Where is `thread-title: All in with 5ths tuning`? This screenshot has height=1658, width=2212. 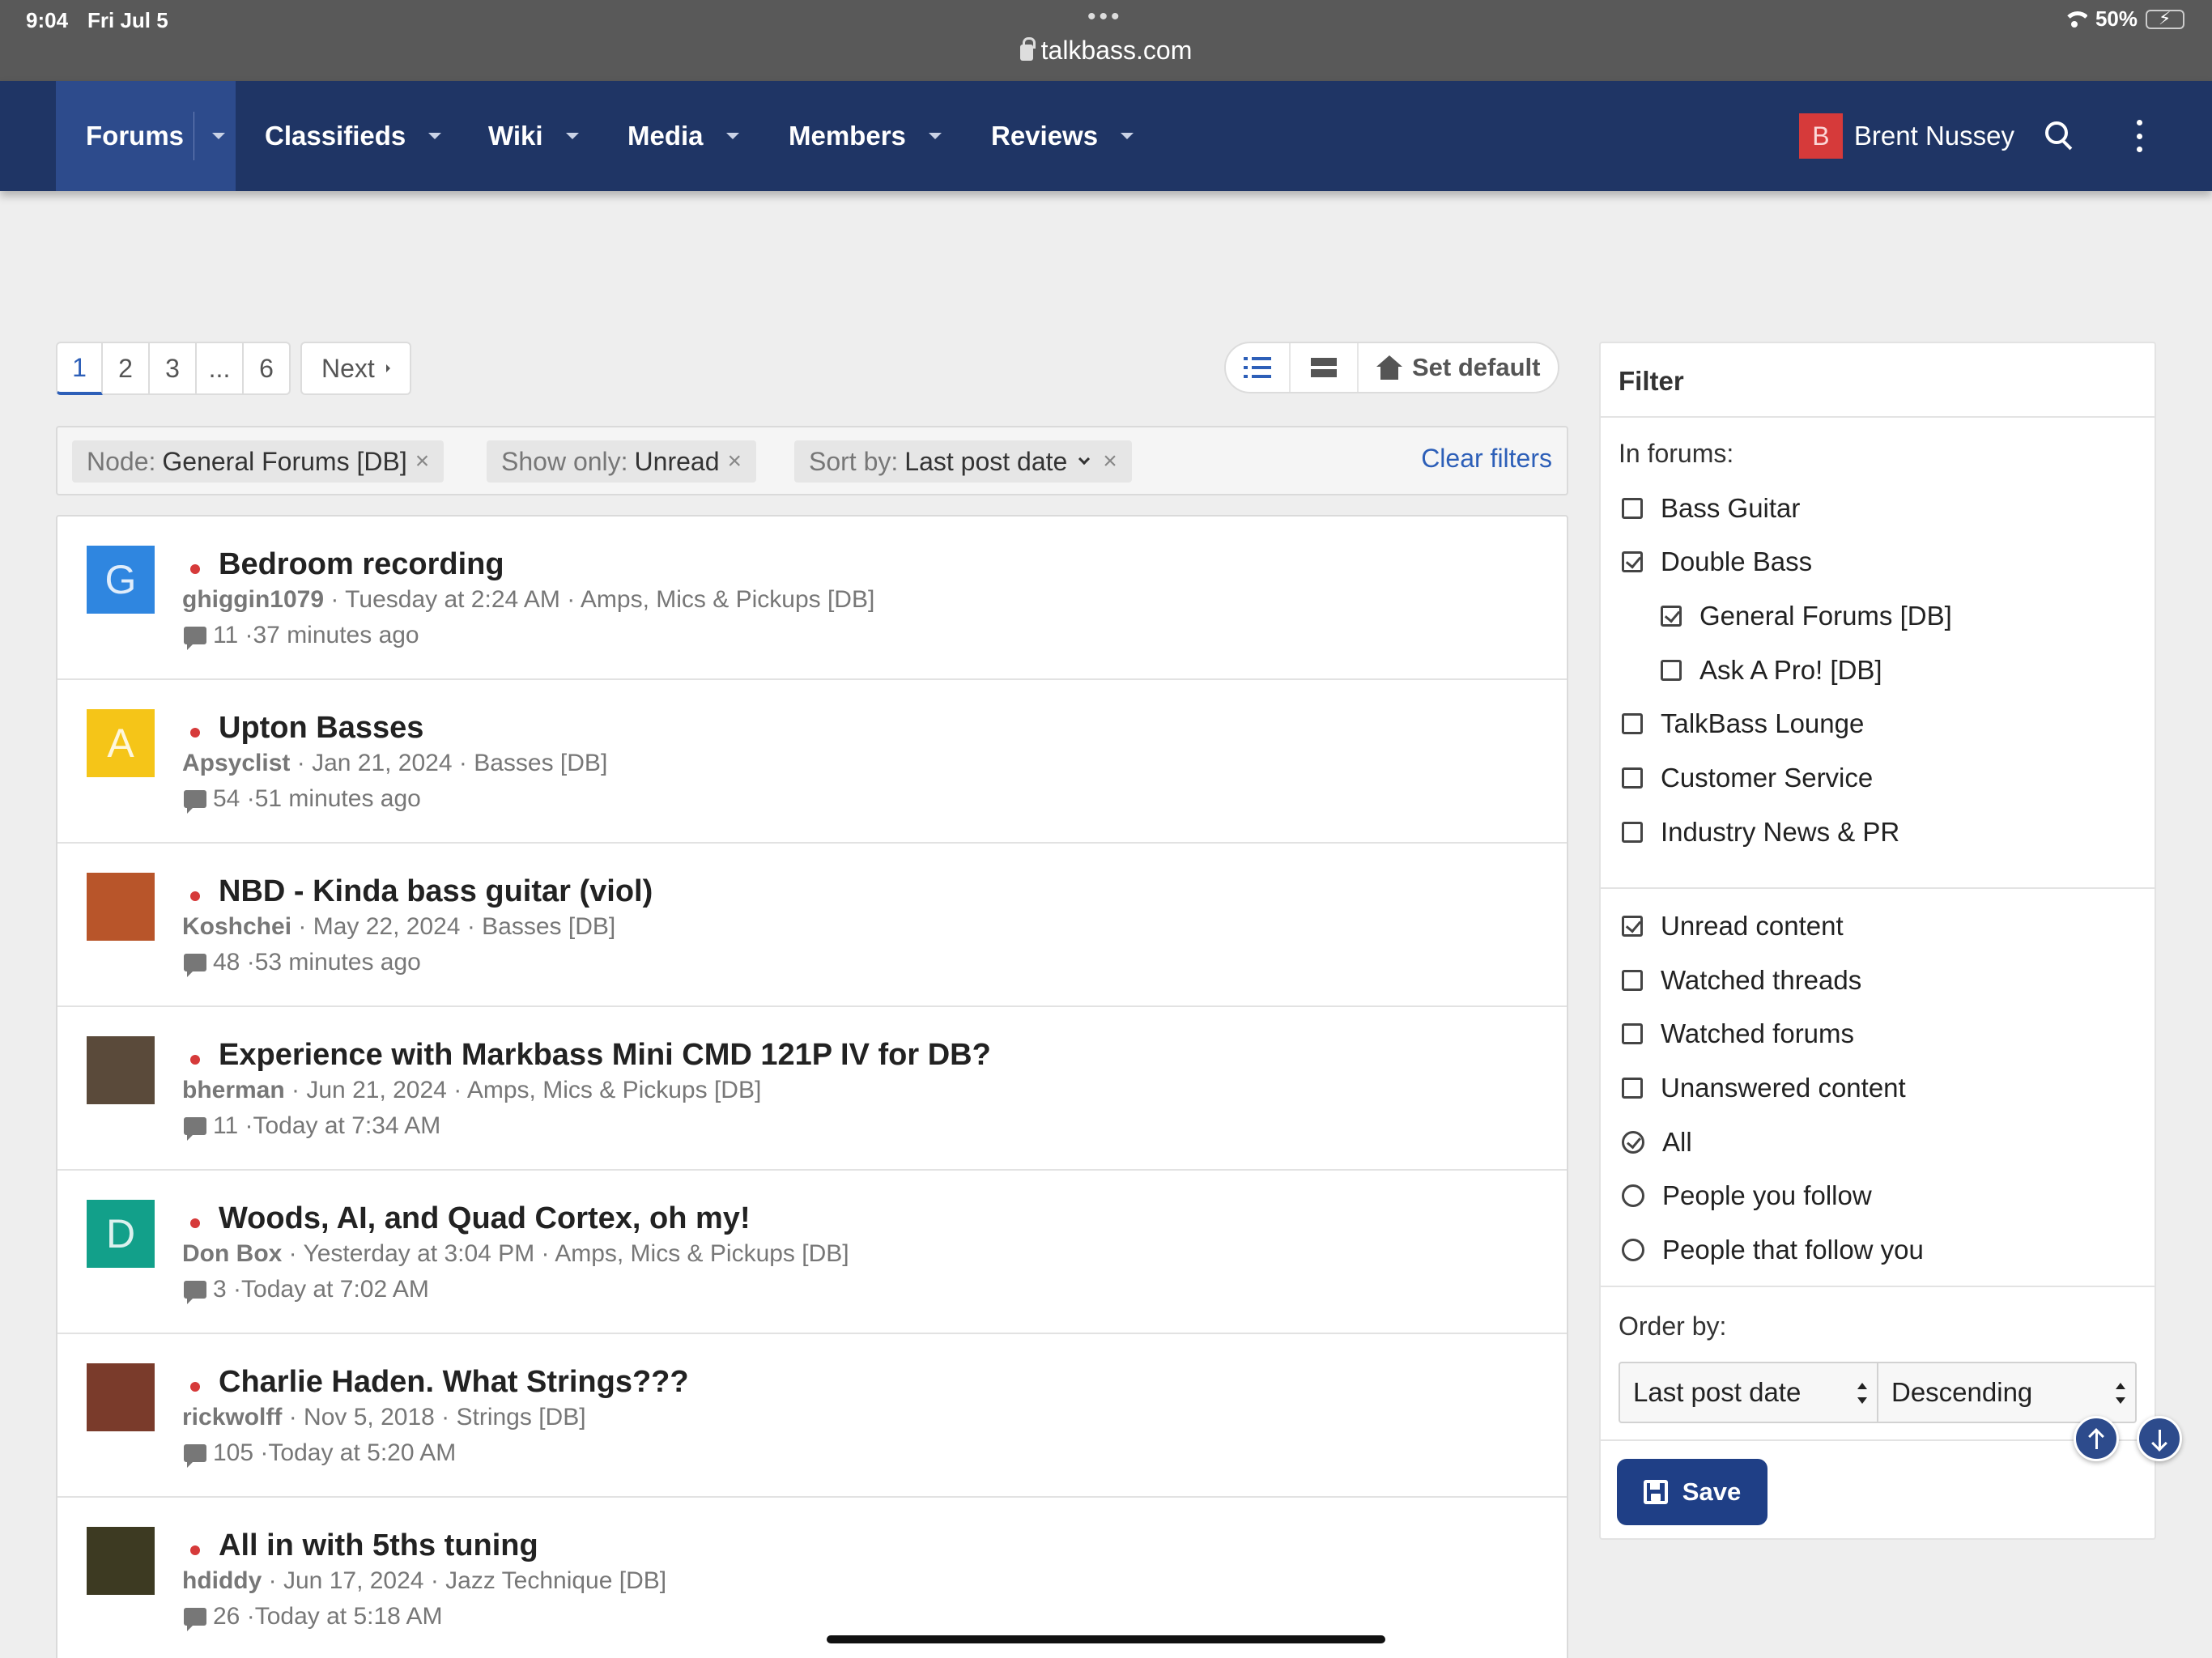
thread-title: All in with 5ths tuning is located at coordinates (379, 1545).